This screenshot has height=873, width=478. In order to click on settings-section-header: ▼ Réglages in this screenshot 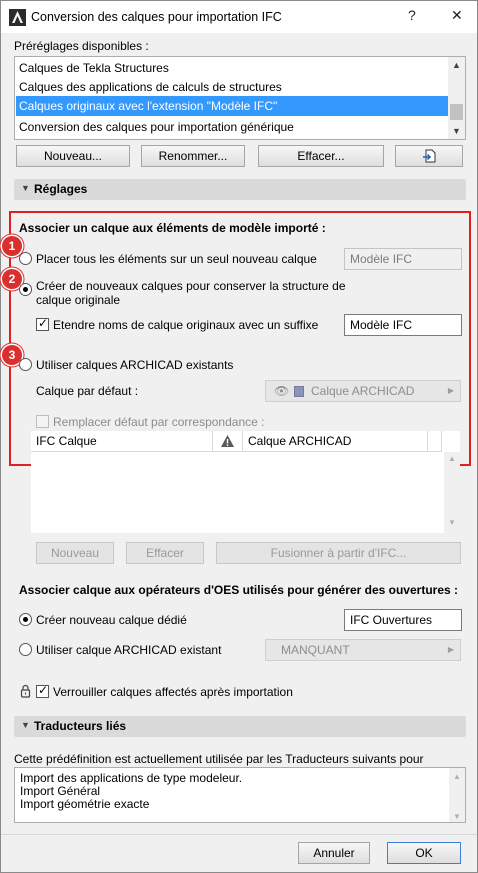, I will do `click(240, 189)`.